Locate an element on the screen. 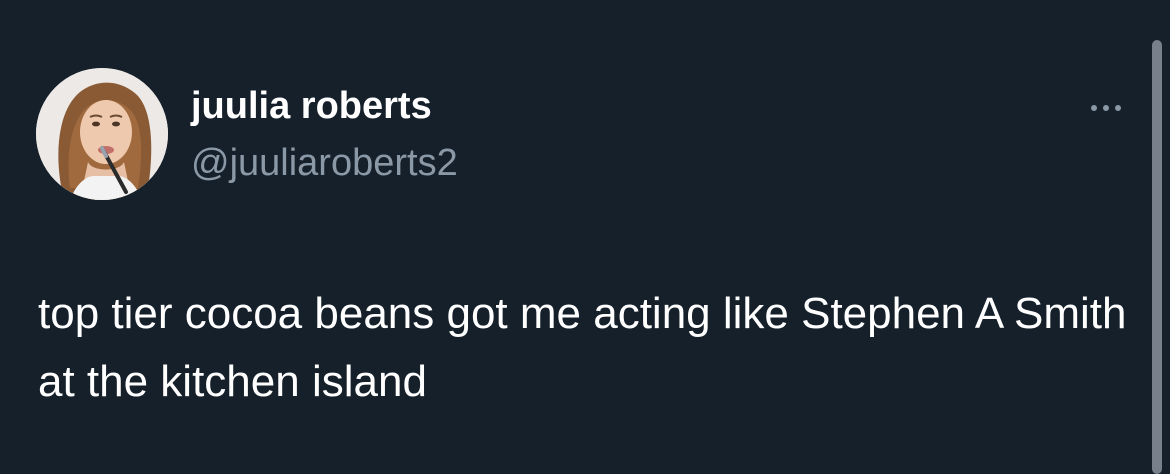 The image size is (1170, 474). avatar is located at coordinates (102, 134).